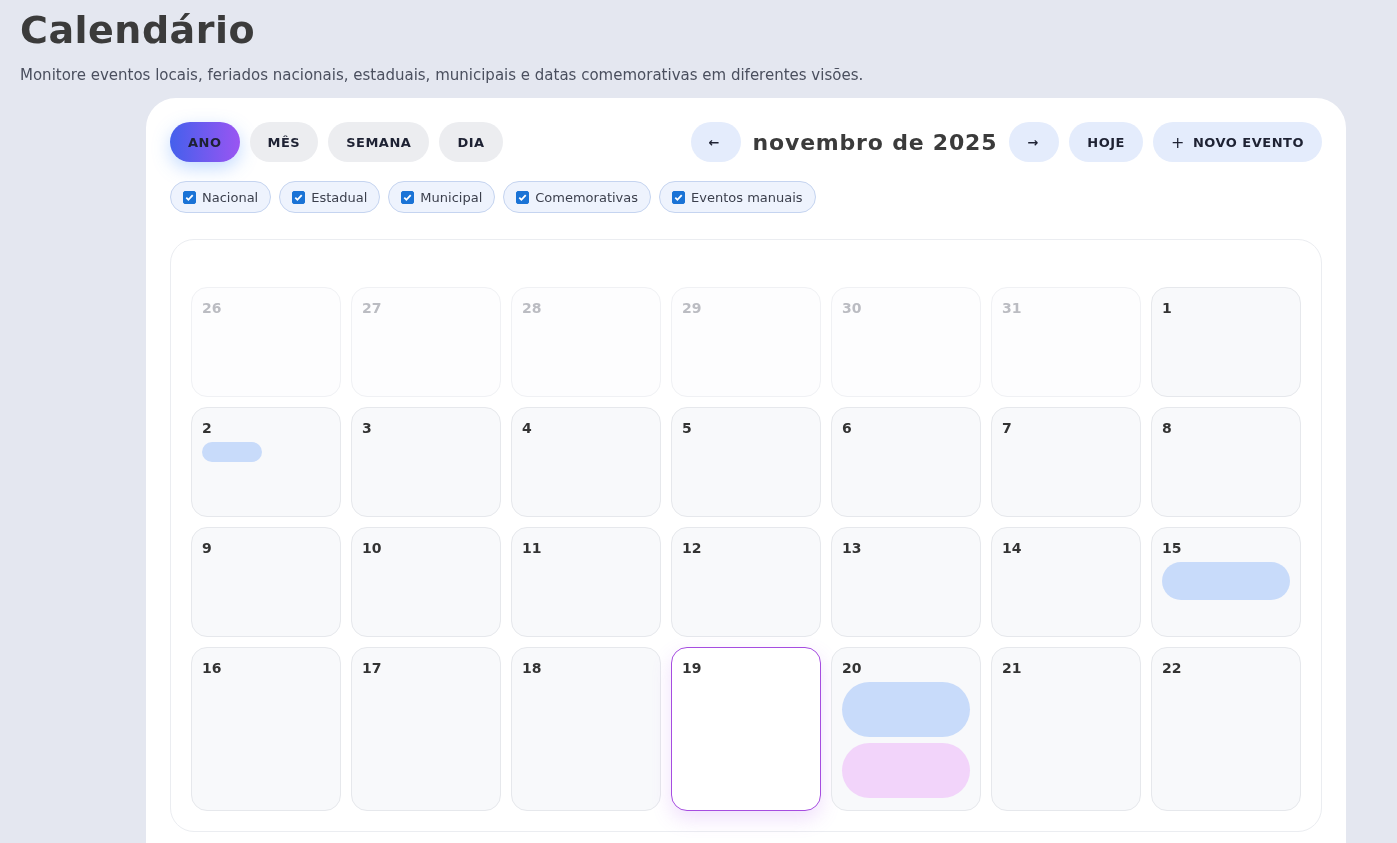 This screenshot has height=843, width=1397. What do you see at coordinates (532, 668) in the screenshot?
I see `day-number: 18` at bounding box center [532, 668].